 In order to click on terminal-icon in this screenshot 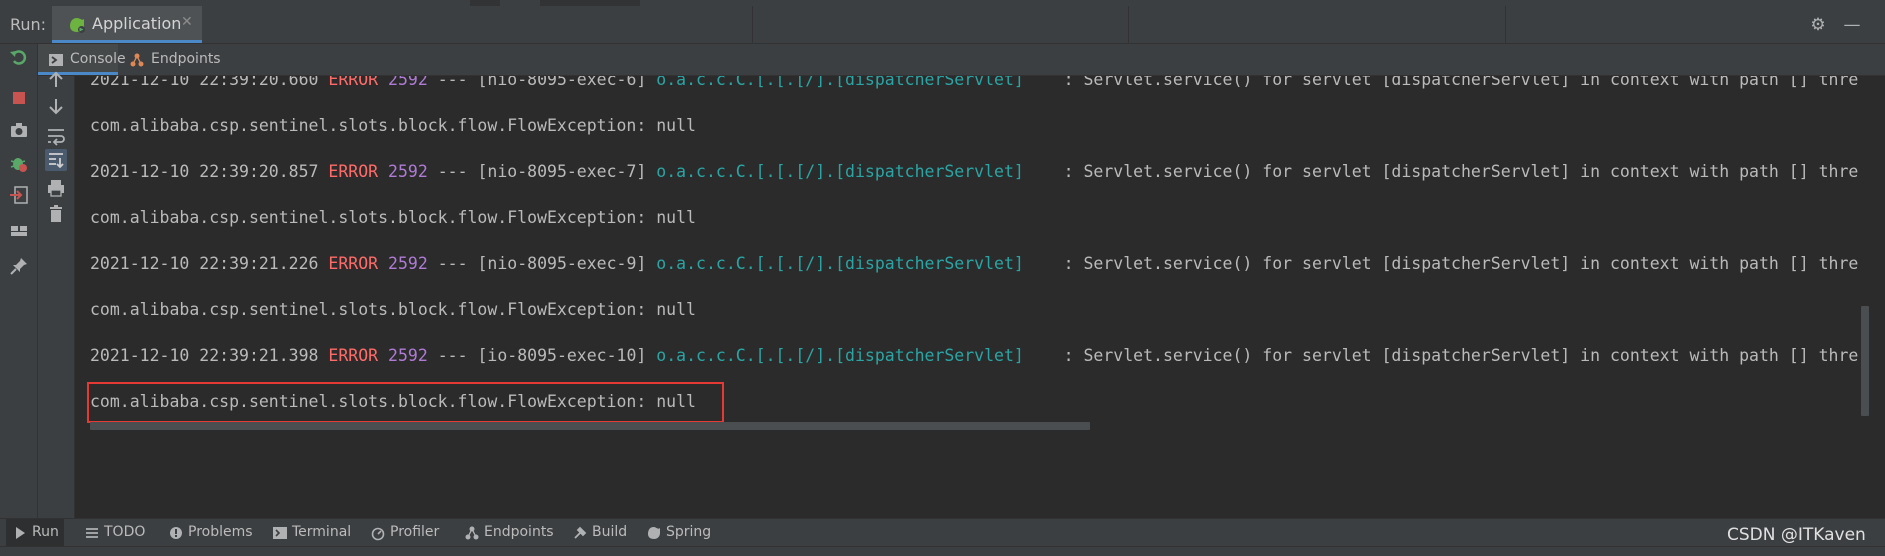, I will do `click(280, 533)`.